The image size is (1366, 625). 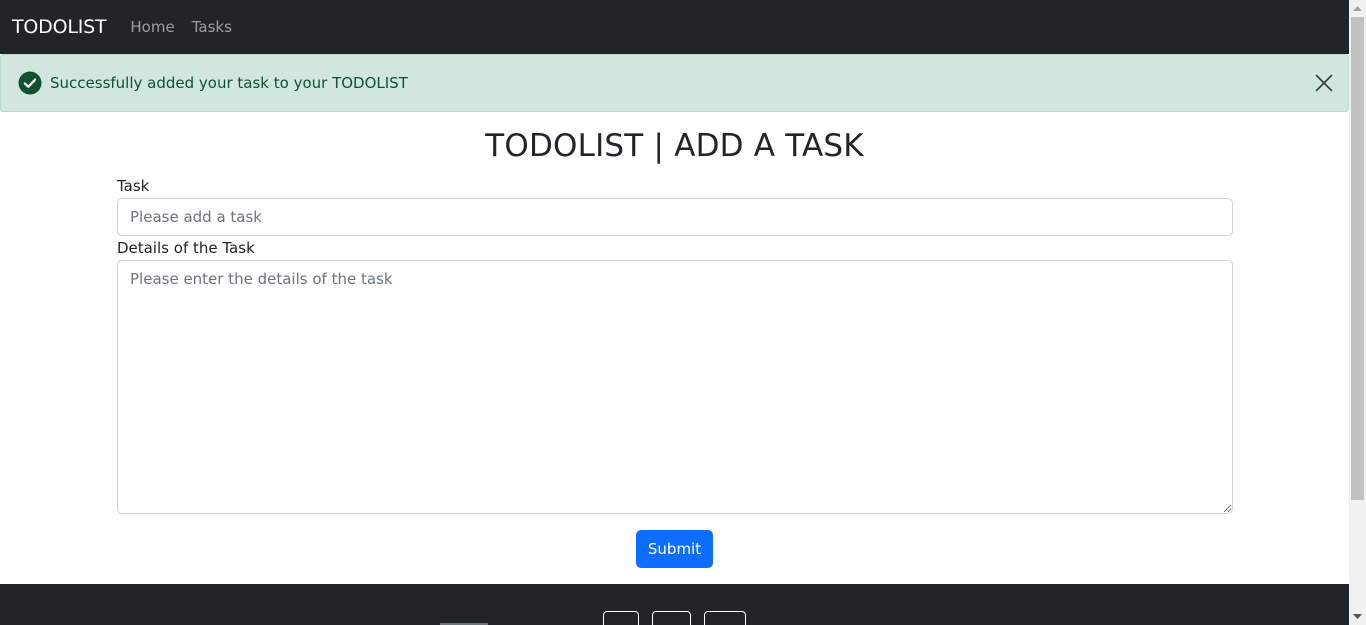 What do you see at coordinates (59, 27) in the screenshot?
I see `navbar-brand: TODOLIST` at bounding box center [59, 27].